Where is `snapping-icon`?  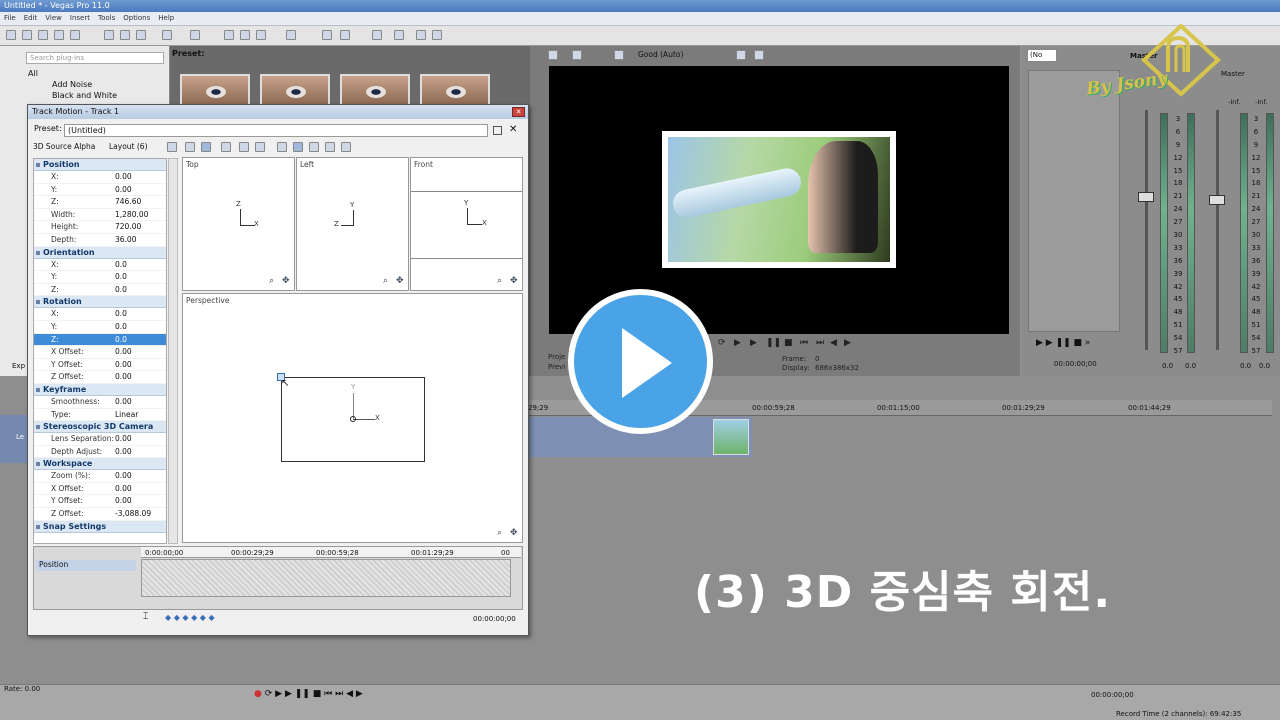
snapping-icon is located at coordinates (291, 35).